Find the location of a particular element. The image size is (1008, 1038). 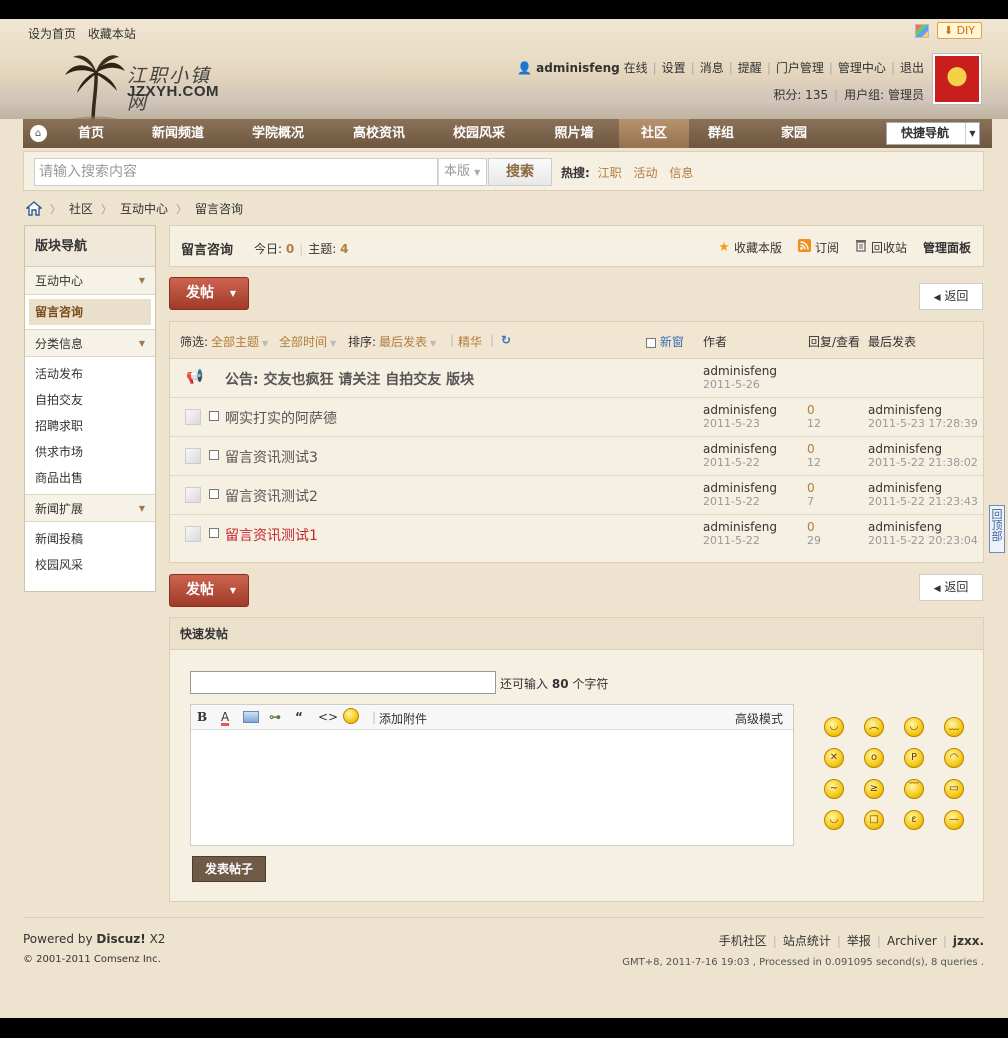

post-subject-input is located at coordinates (343, 682).